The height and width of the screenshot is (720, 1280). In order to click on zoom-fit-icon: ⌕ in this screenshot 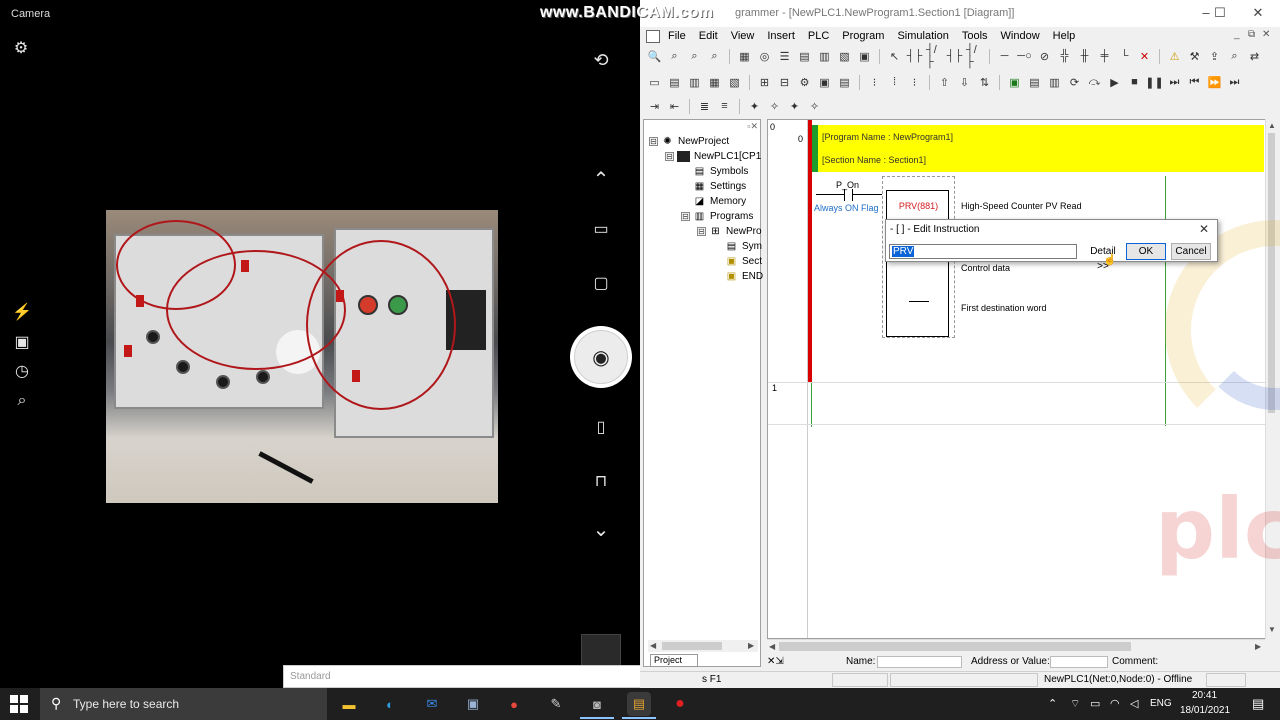, I will do `click(694, 56)`.